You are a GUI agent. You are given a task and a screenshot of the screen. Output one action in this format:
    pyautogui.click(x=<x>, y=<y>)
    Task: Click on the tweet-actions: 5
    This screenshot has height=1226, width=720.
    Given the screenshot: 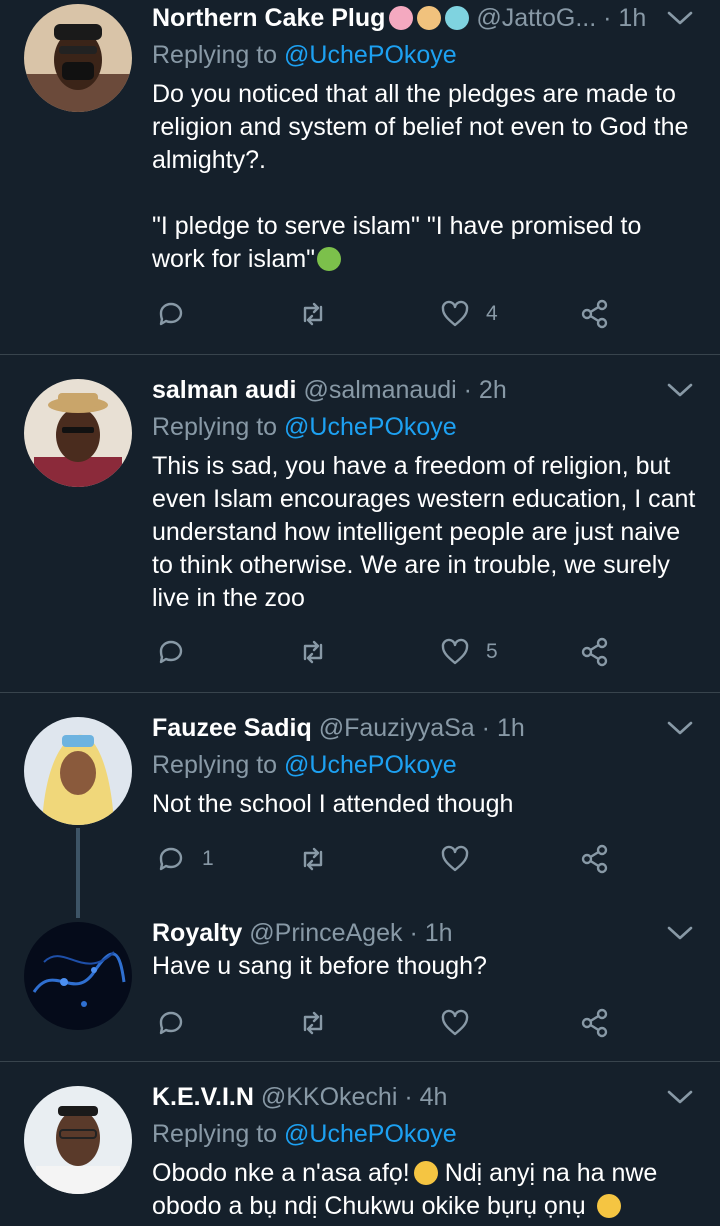 What is the action you would take?
    pyautogui.click(x=387, y=652)
    